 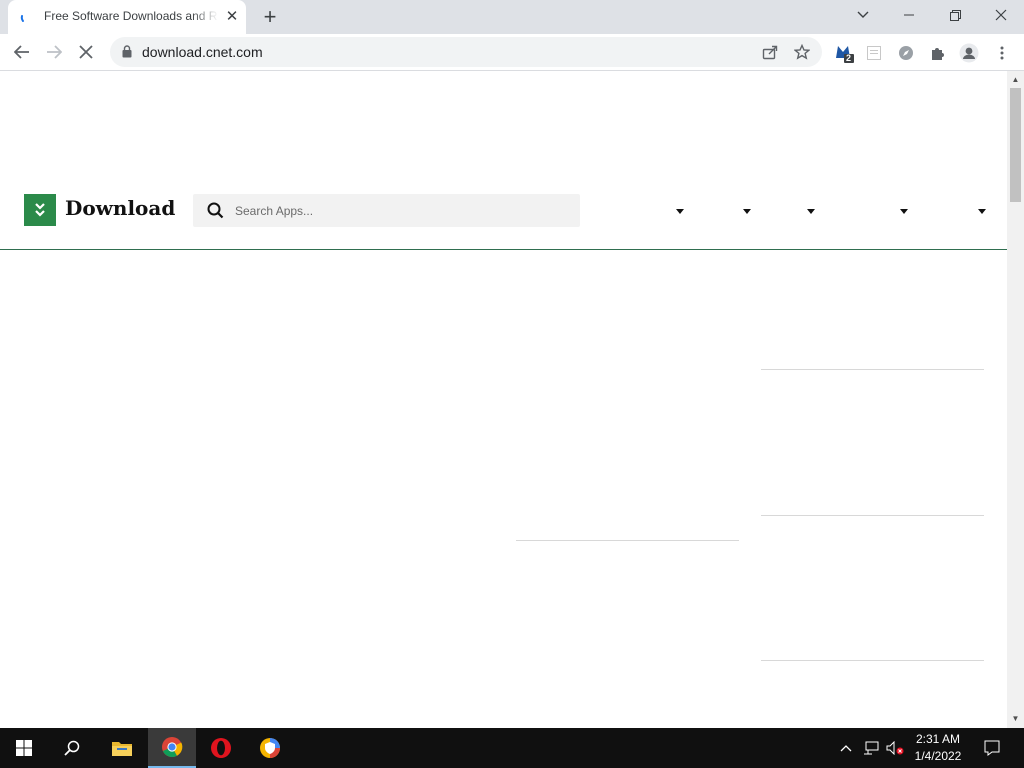 I want to click on extensions-menu-button, so click(x=938, y=53).